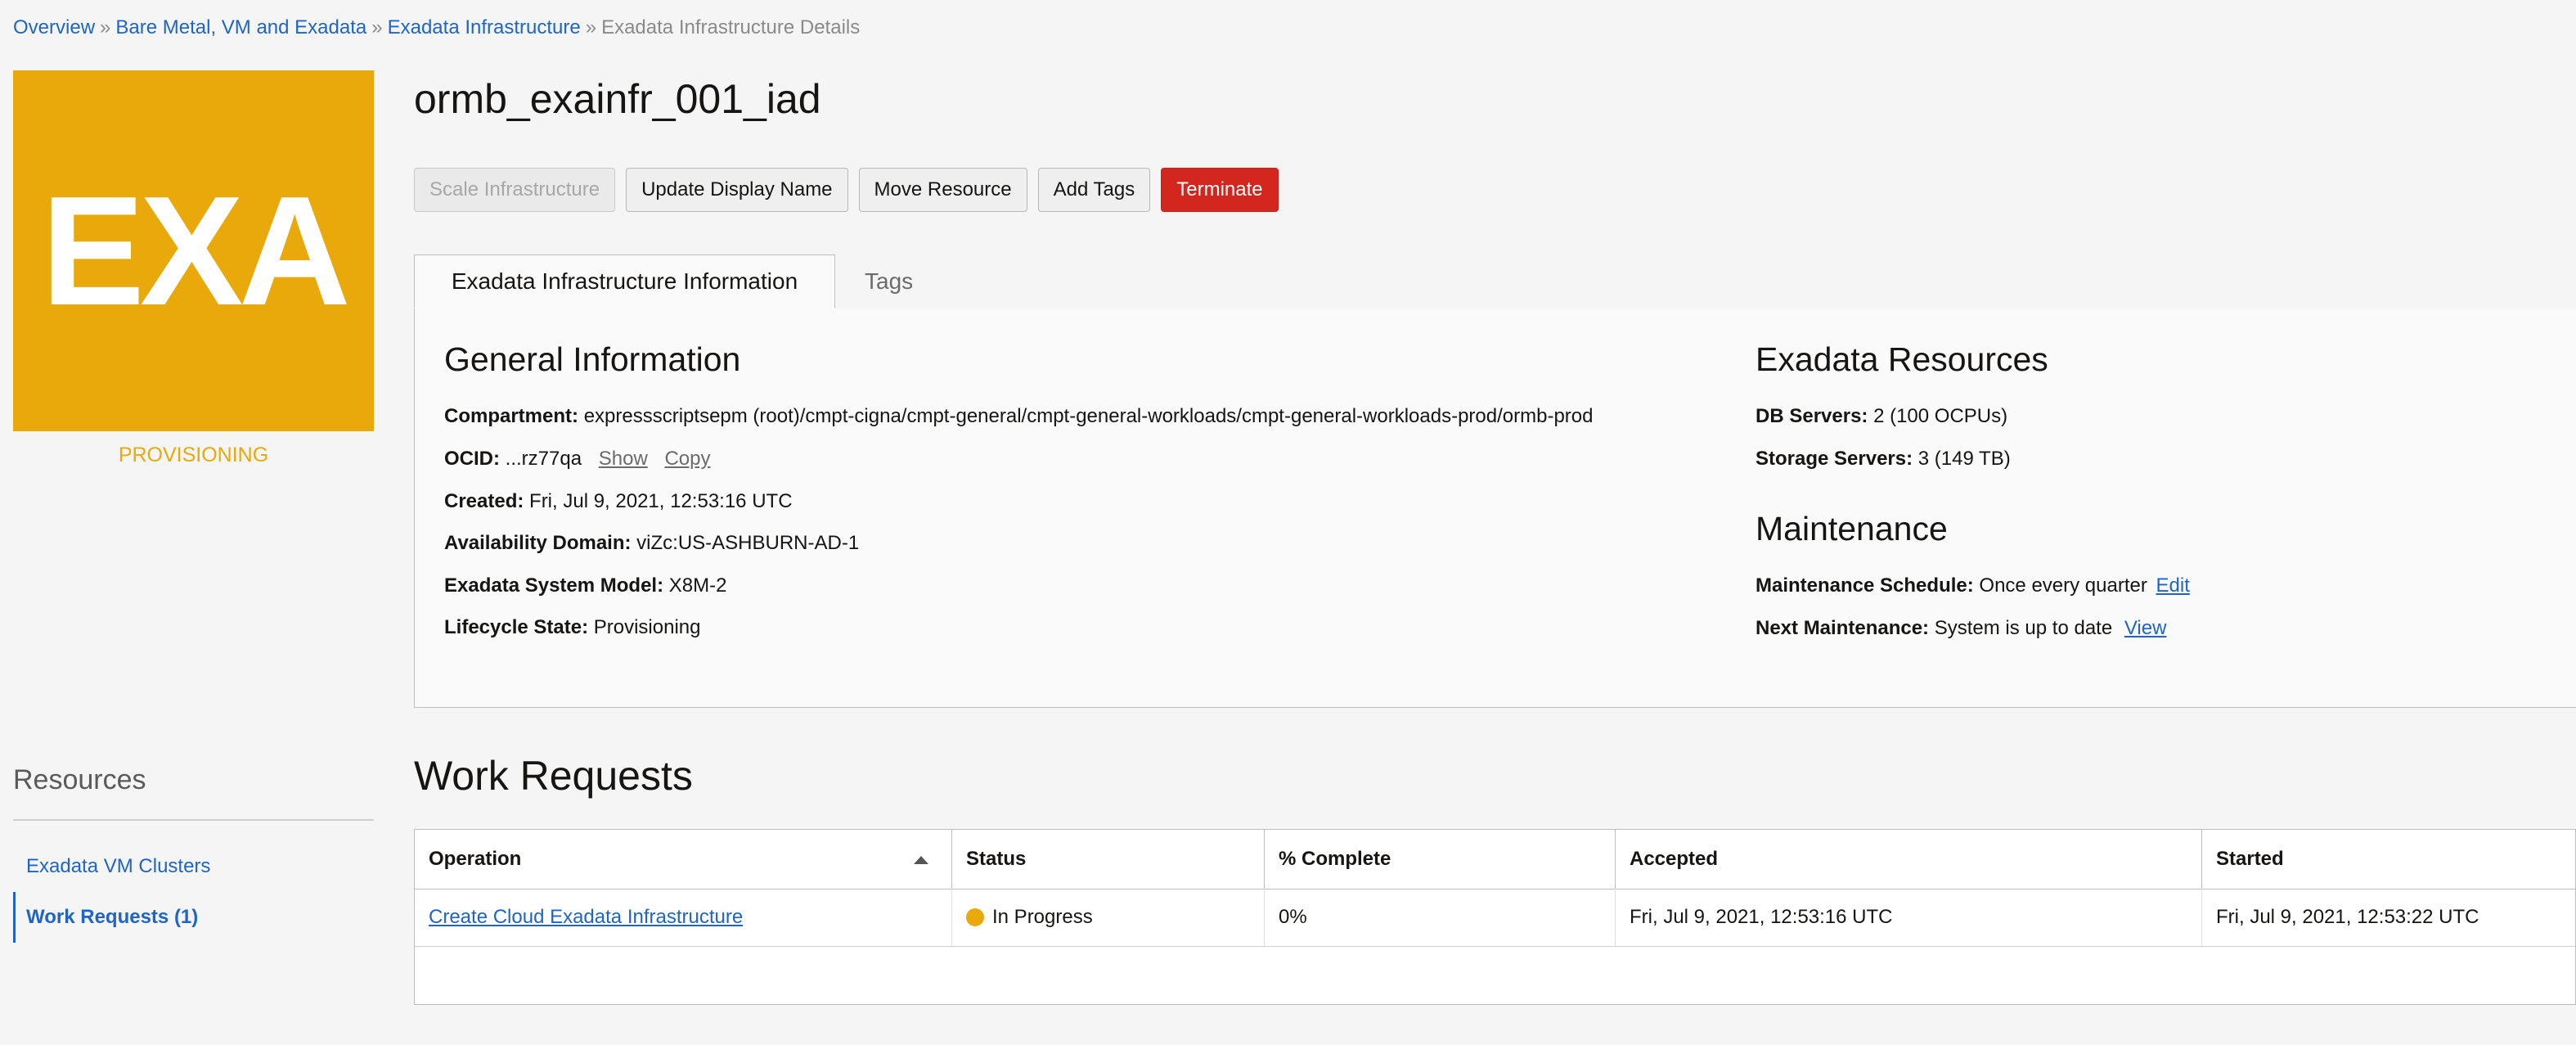 This screenshot has height=1045, width=2576. Describe the element at coordinates (194, 455) in the screenshot. I see `lifecycle-status-label: PROVISIONING` at that location.